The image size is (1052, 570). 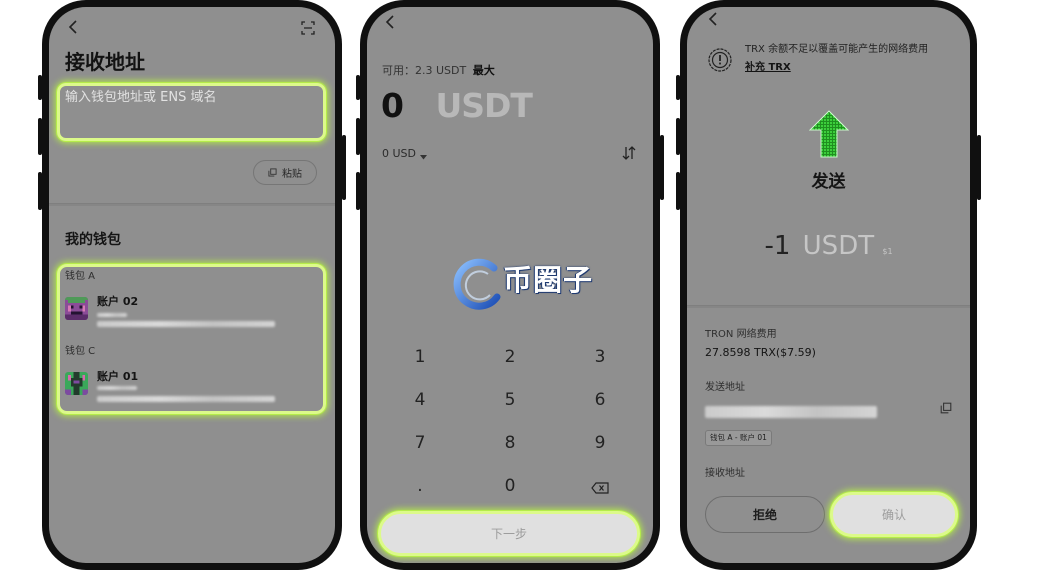 I want to click on amount-display: 0 USDT, so click(x=457, y=105).